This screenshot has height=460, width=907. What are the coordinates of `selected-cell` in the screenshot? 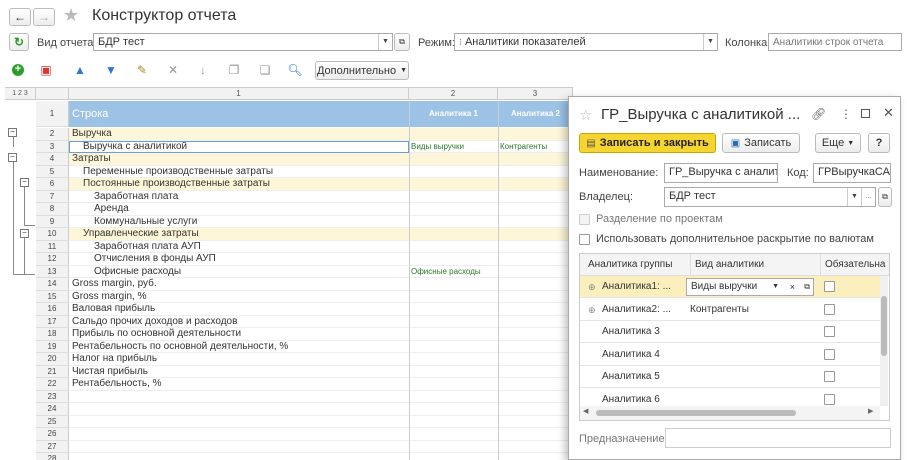 It's located at (239, 146).